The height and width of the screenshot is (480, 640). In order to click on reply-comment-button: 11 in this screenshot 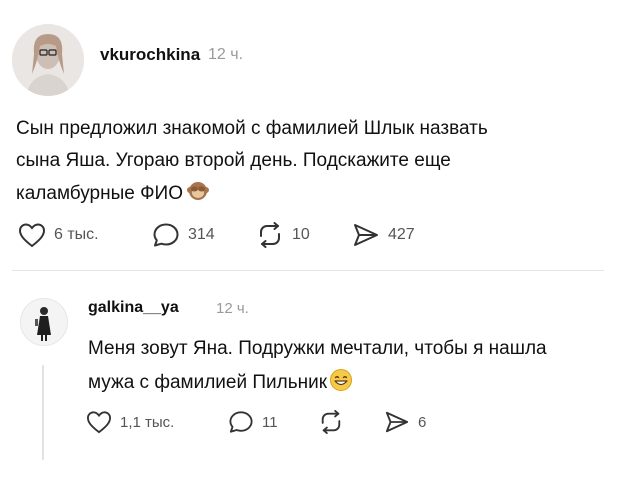, I will do `click(253, 422)`.